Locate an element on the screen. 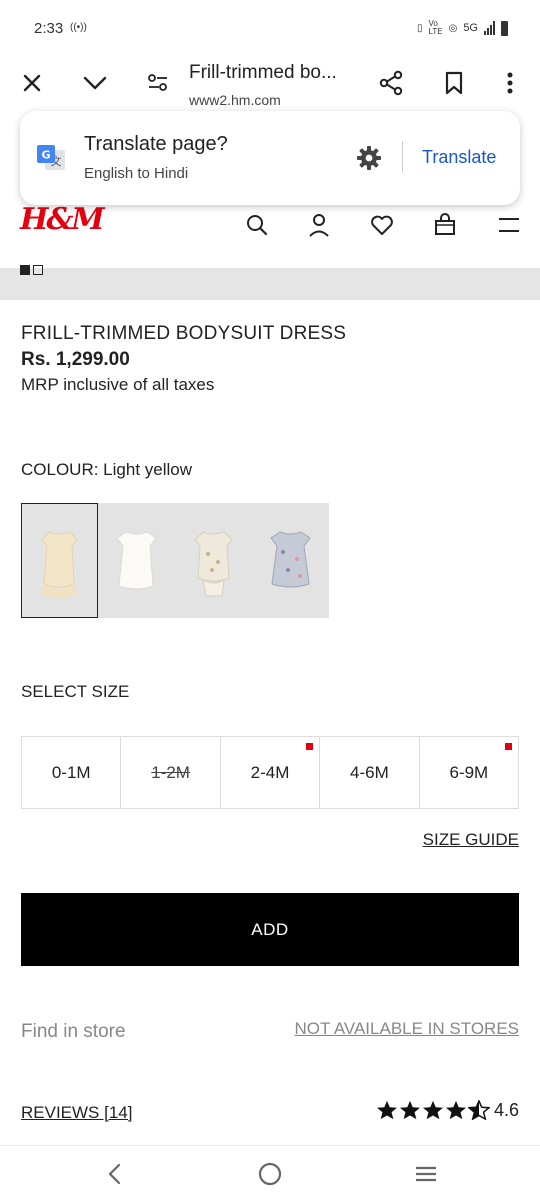  size-option-0-1m: 0-1M is located at coordinates (72, 772).